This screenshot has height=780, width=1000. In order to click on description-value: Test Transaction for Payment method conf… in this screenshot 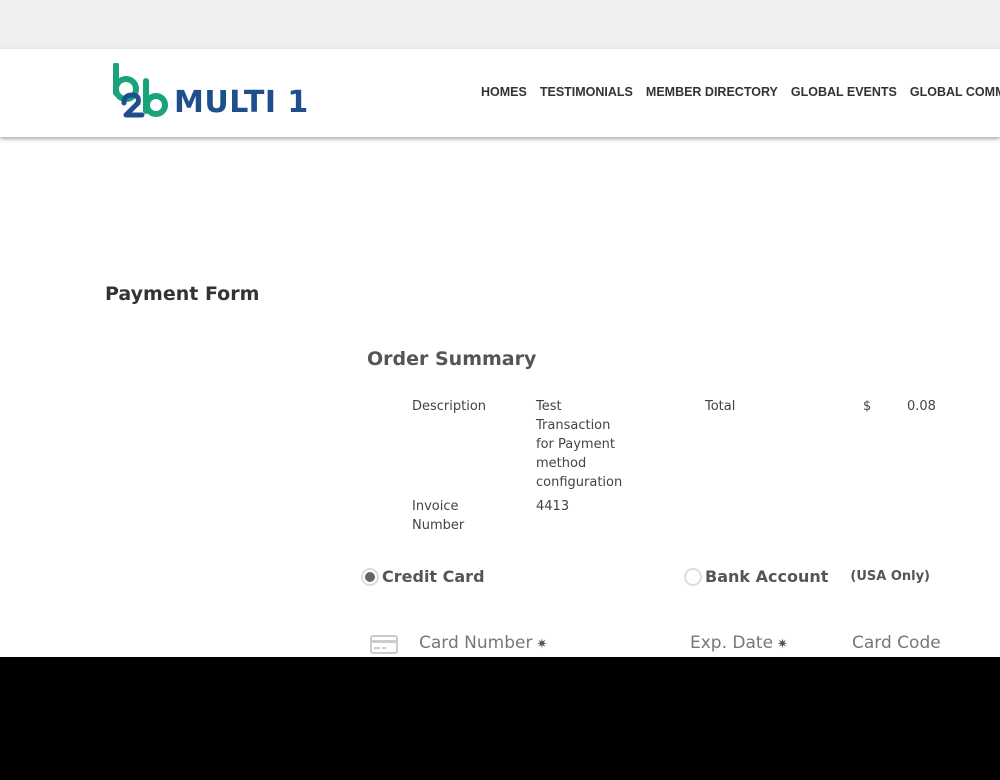, I will do `click(579, 444)`.